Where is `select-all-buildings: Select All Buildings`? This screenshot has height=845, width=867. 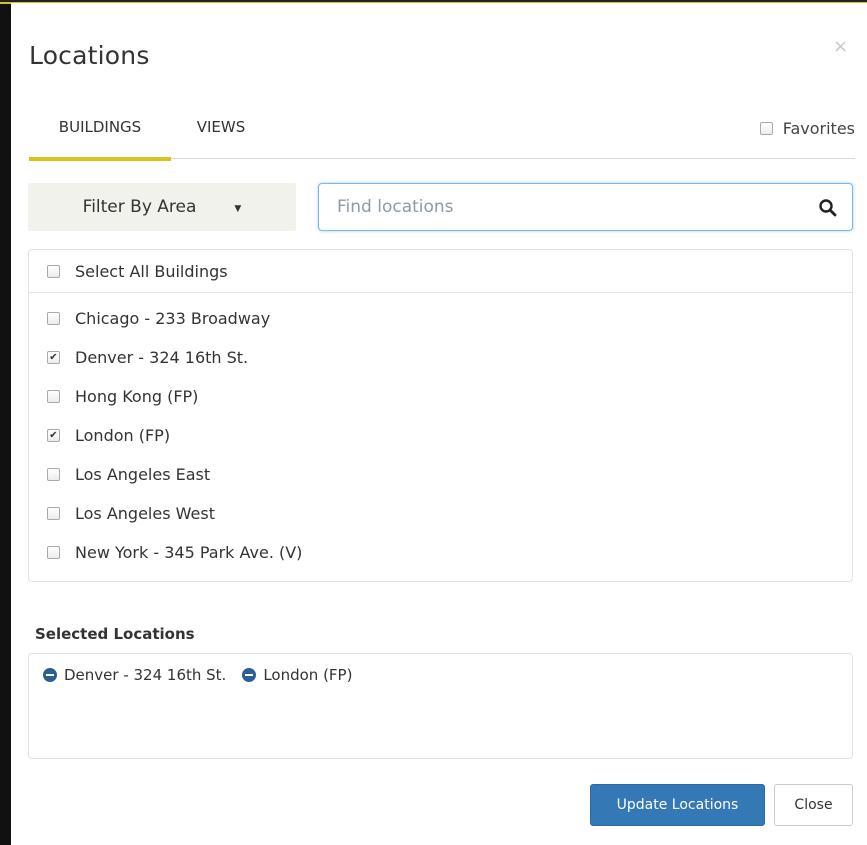
select-all-buildings: Select All Buildings is located at coordinates (440, 271).